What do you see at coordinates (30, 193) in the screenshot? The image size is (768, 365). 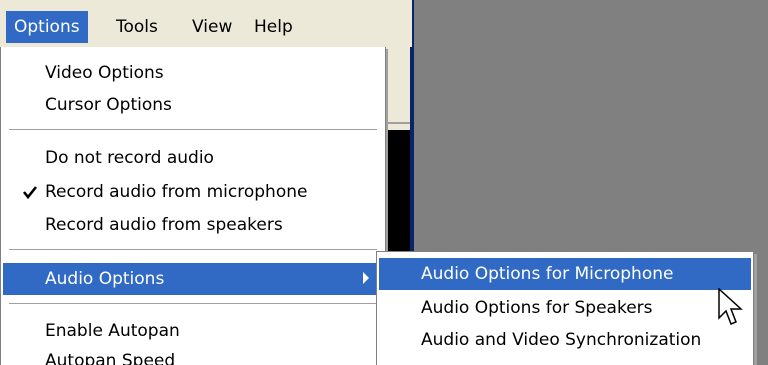 I see `checkmark-icon` at bounding box center [30, 193].